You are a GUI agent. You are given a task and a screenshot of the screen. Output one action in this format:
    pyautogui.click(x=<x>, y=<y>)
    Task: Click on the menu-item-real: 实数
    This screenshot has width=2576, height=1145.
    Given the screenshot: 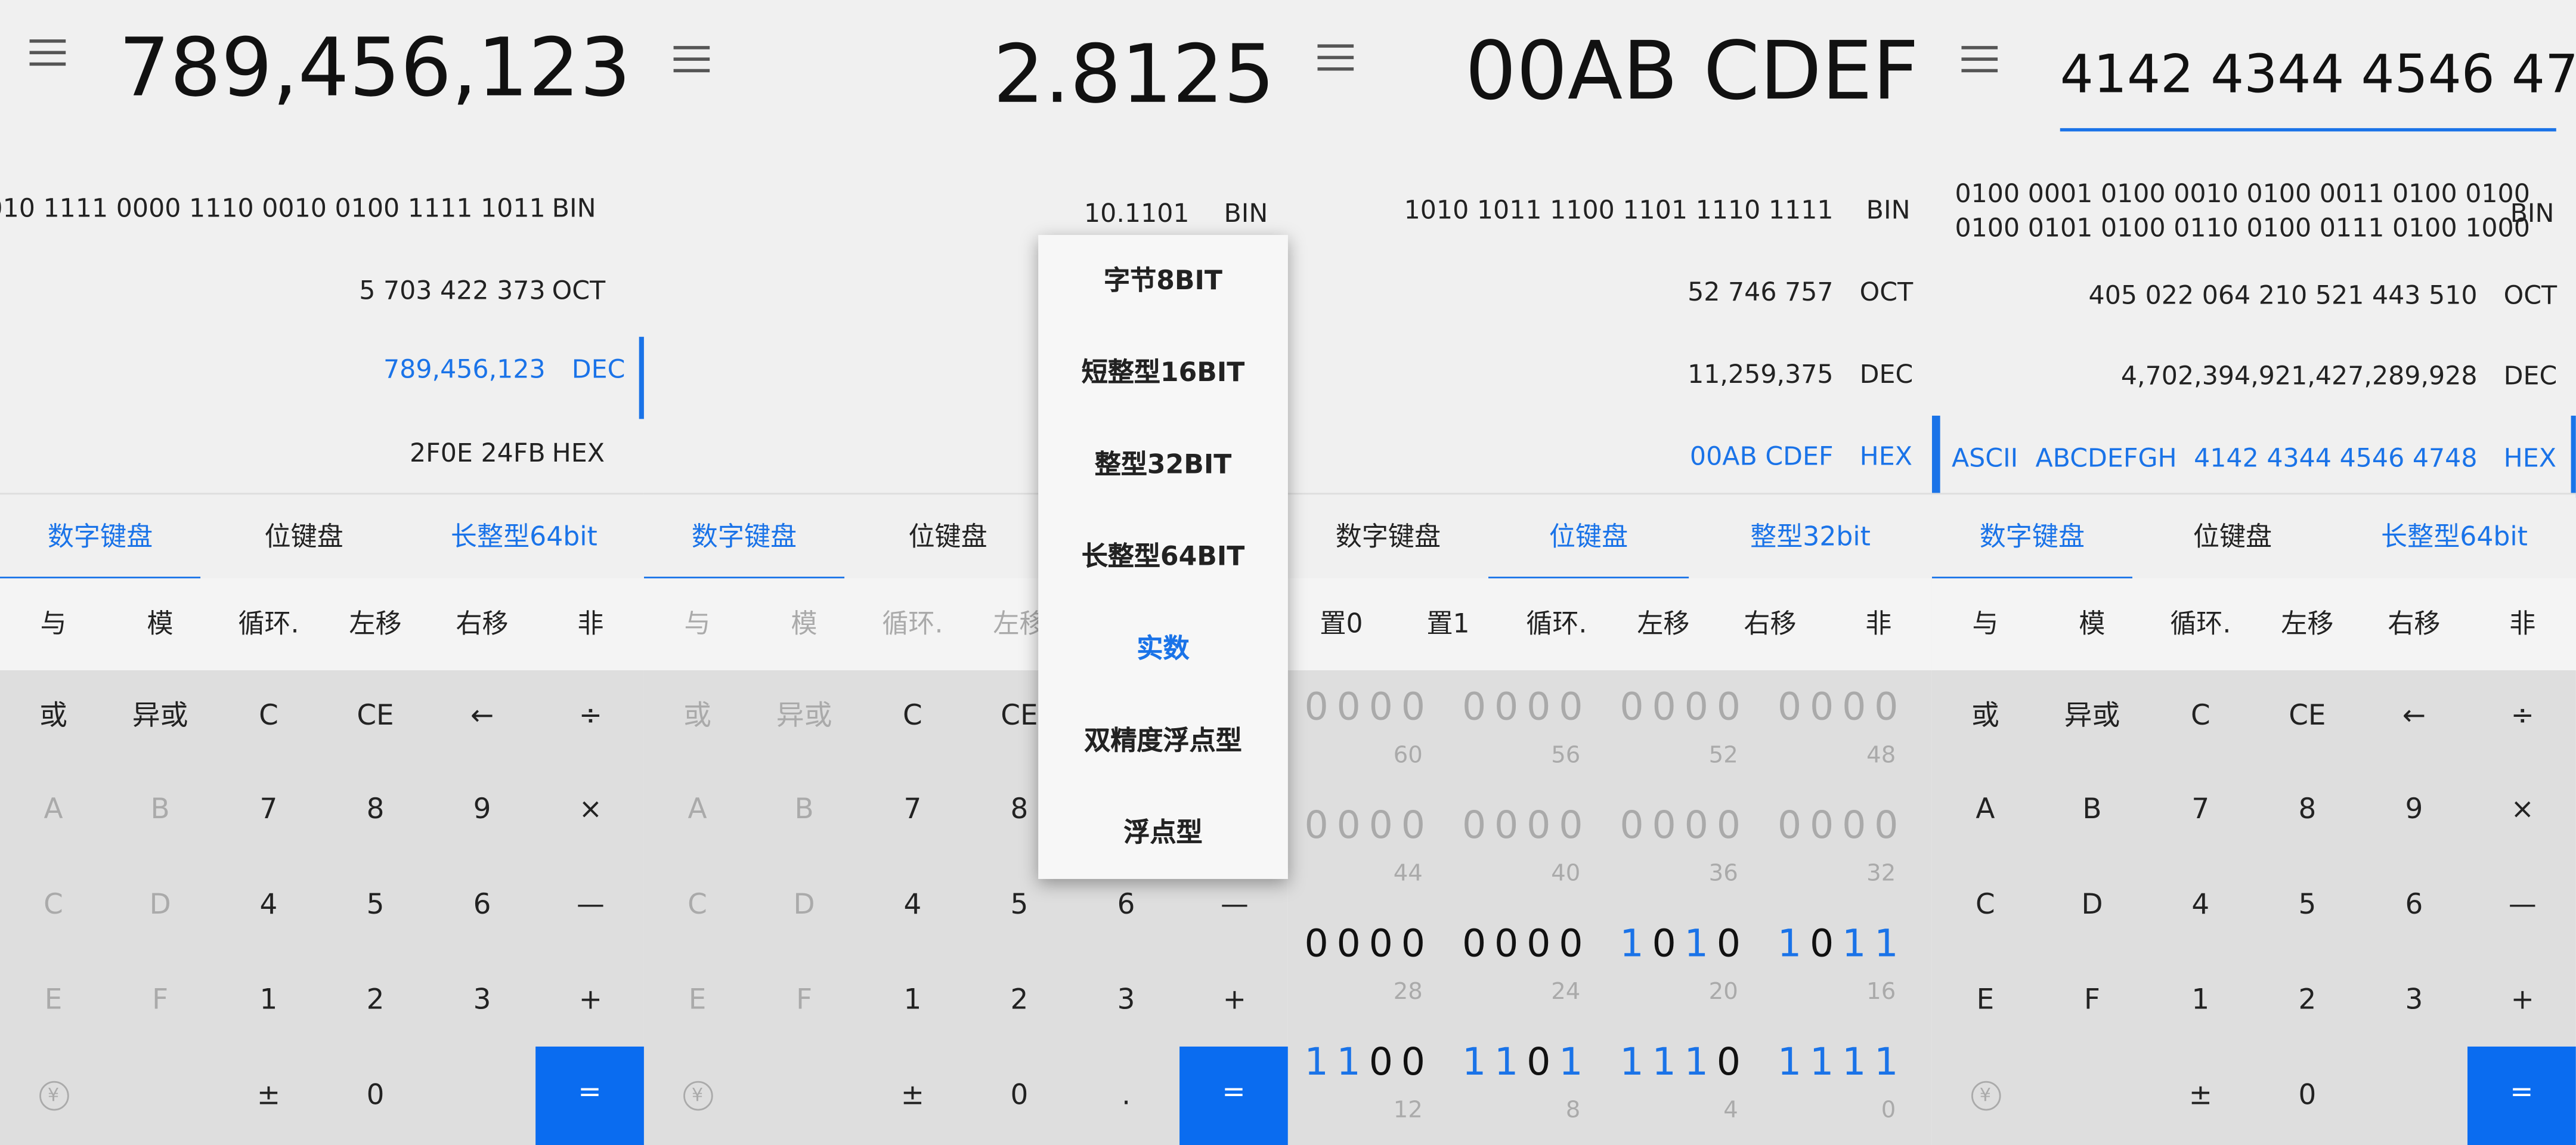 What is the action you would take?
    pyautogui.click(x=1163, y=649)
    